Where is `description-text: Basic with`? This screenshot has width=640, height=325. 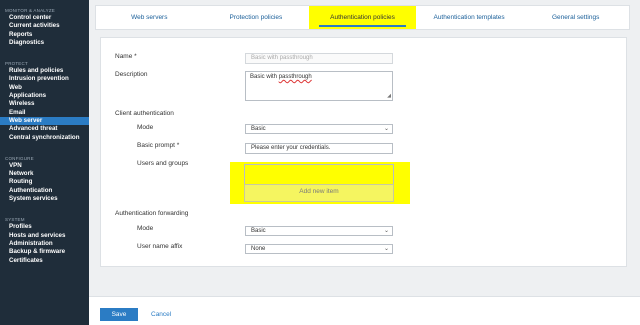
description-text: Basic with is located at coordinates (264, 77).